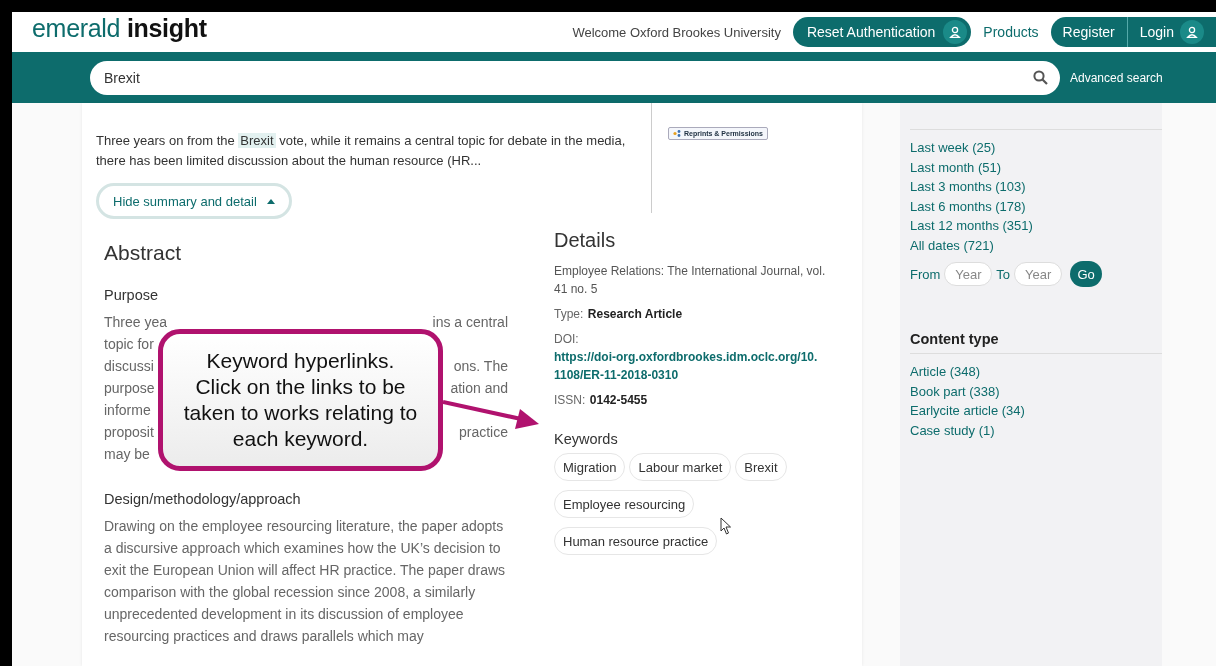 This screenshot has height=666, width=1216. Describe the element at coordinates (1036, 245) in the screenshot. I see `date-filter-link: All dates (721)` at that location.